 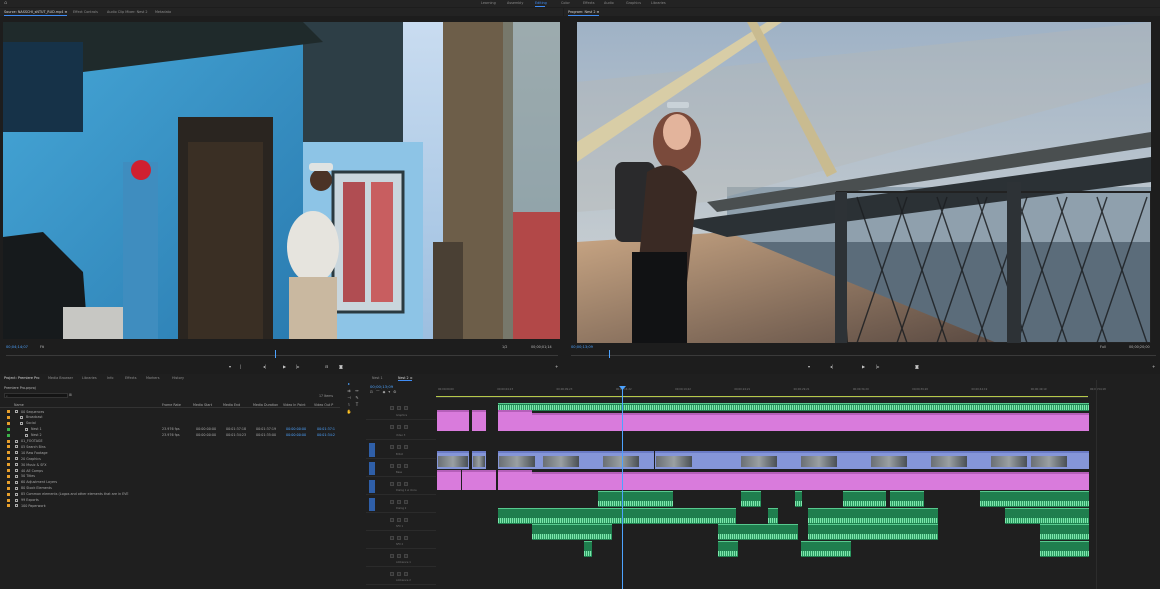 I want to click on mark-in-icon: ▾, so click(x=230, y=367).